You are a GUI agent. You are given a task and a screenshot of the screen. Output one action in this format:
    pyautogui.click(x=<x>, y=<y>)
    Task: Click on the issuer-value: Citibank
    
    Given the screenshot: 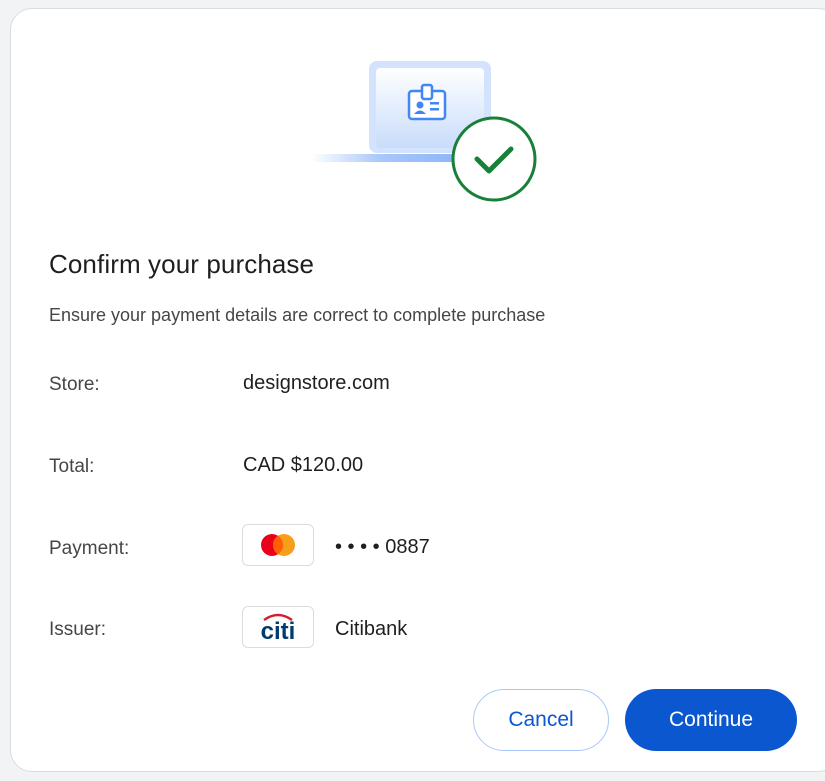 What is the action you would take?
    pyautogui.click(x=371, y=629)
    